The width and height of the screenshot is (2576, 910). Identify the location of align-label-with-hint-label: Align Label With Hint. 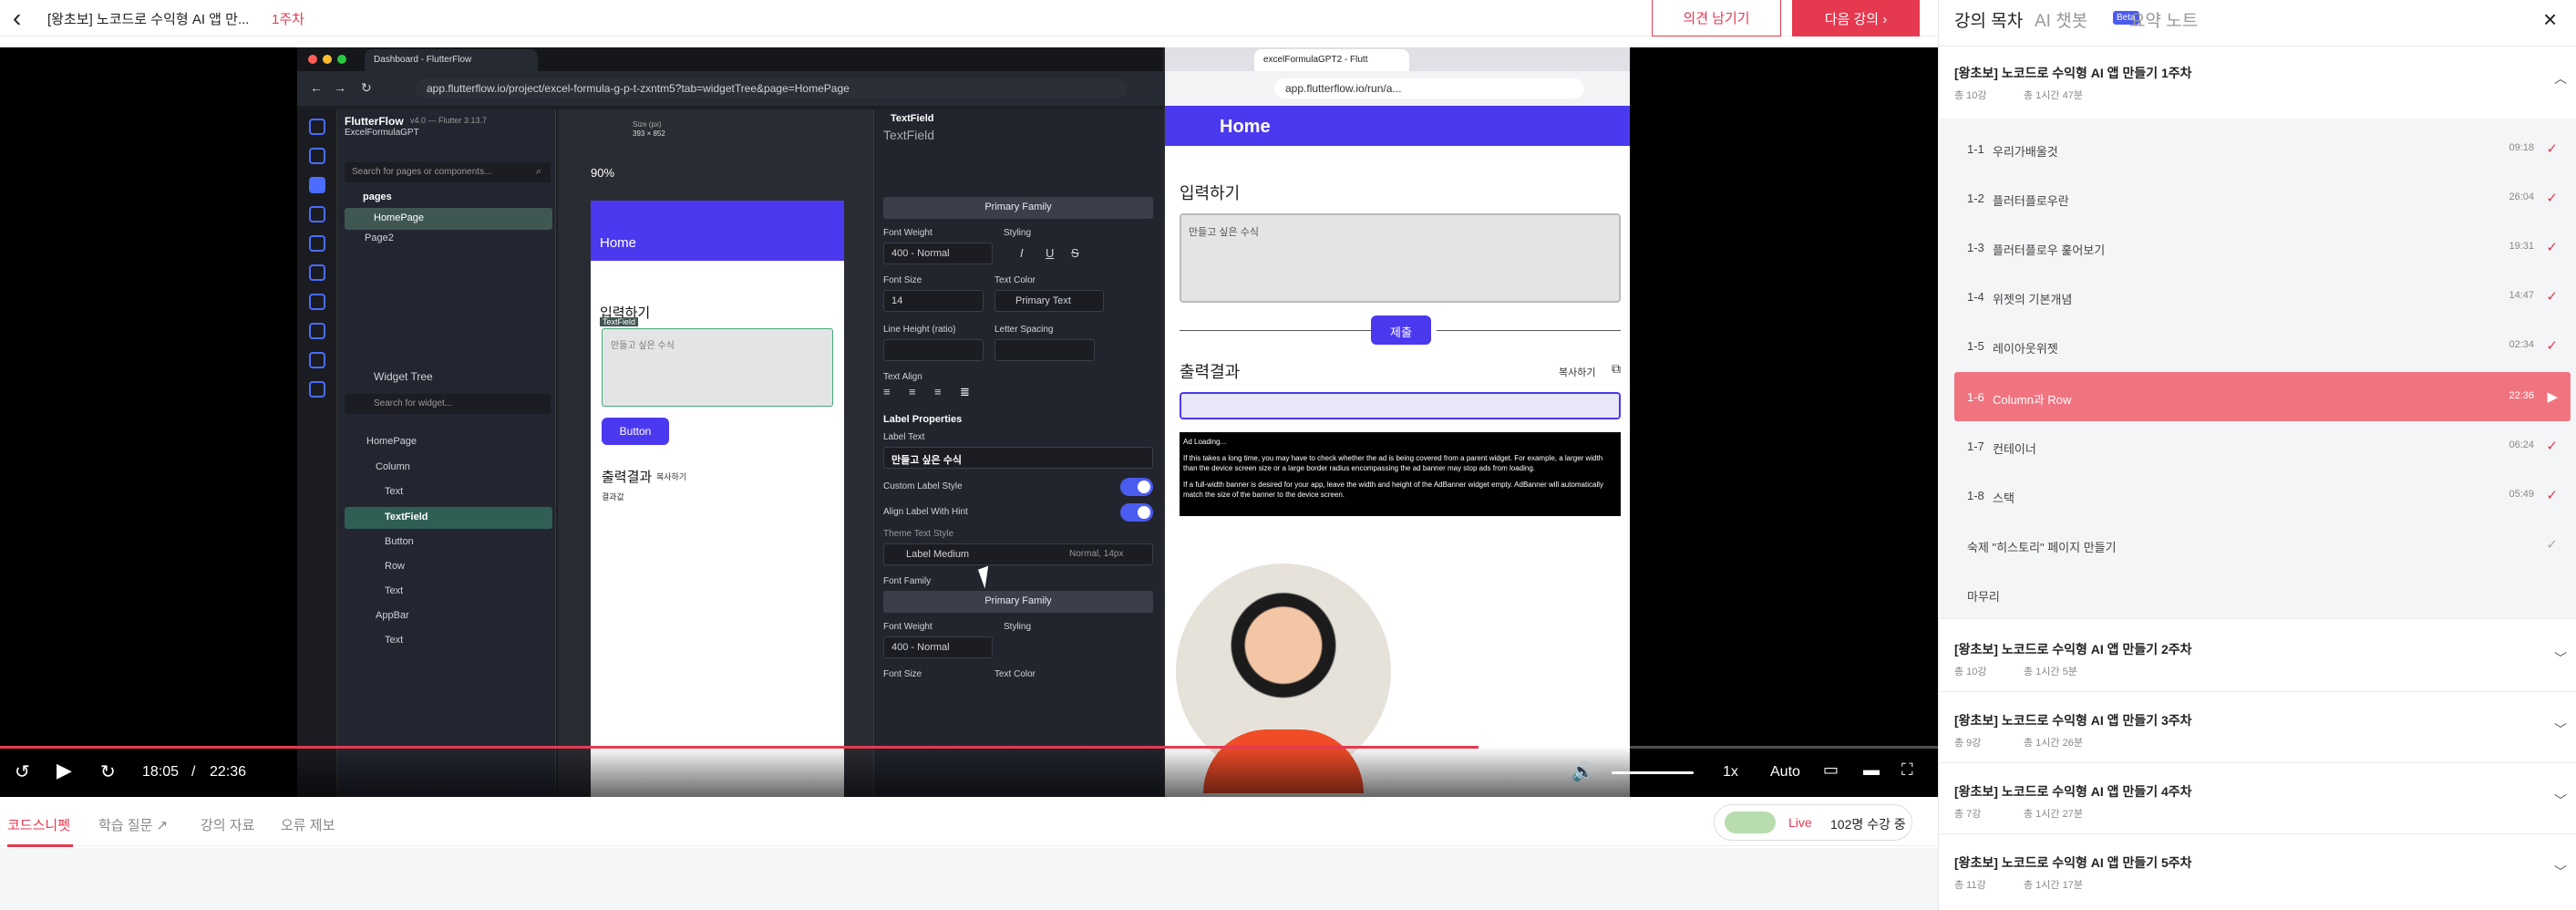
(925, 512).